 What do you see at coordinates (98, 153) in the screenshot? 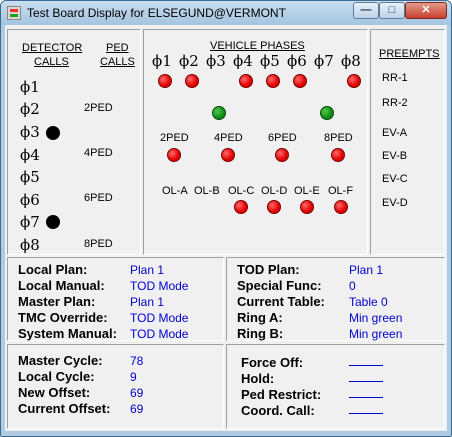
I see `ped-call-4: 4PED` at bounding box center [98, 153].